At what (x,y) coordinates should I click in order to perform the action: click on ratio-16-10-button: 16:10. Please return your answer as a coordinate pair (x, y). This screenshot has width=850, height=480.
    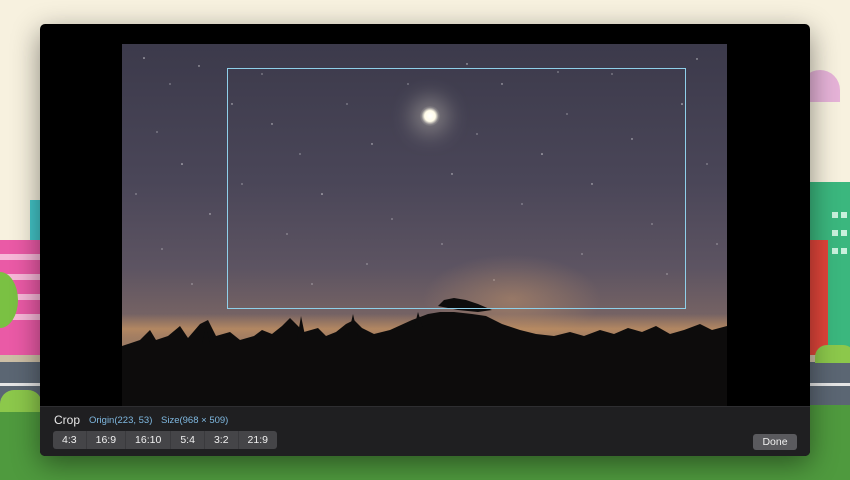
    Looking at the image, I should click on (149, 440).